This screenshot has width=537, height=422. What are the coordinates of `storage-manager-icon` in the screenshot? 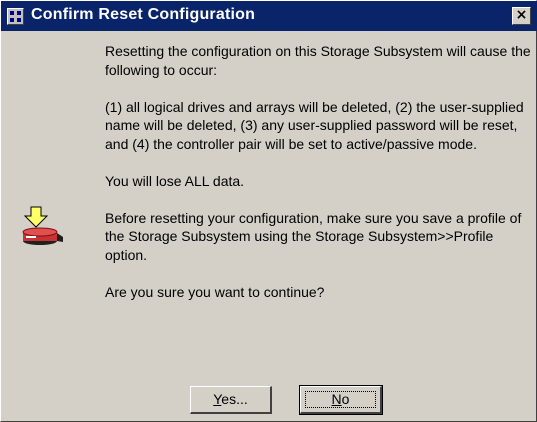 It's located at (15, 16).